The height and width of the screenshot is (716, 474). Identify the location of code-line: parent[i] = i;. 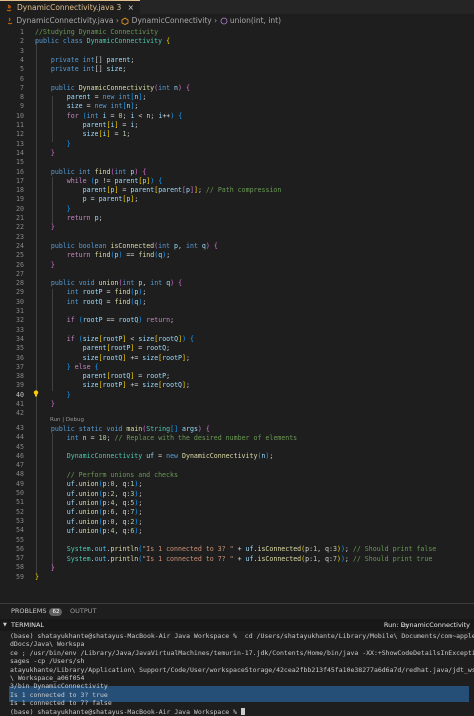
(110, 125).